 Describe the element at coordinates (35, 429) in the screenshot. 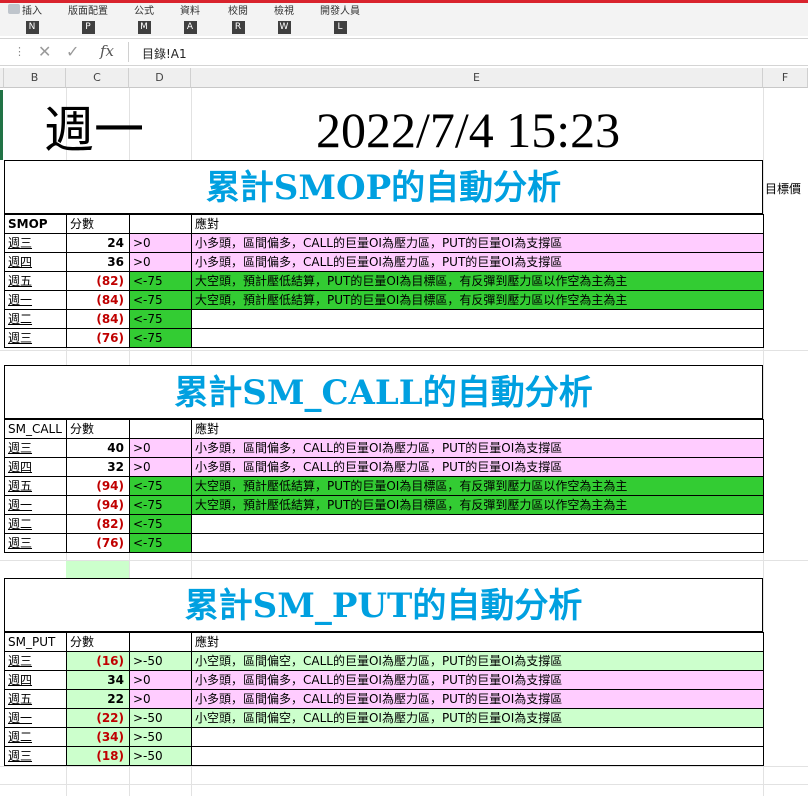

I see `header-cell-b: SM_CALL` at that location.